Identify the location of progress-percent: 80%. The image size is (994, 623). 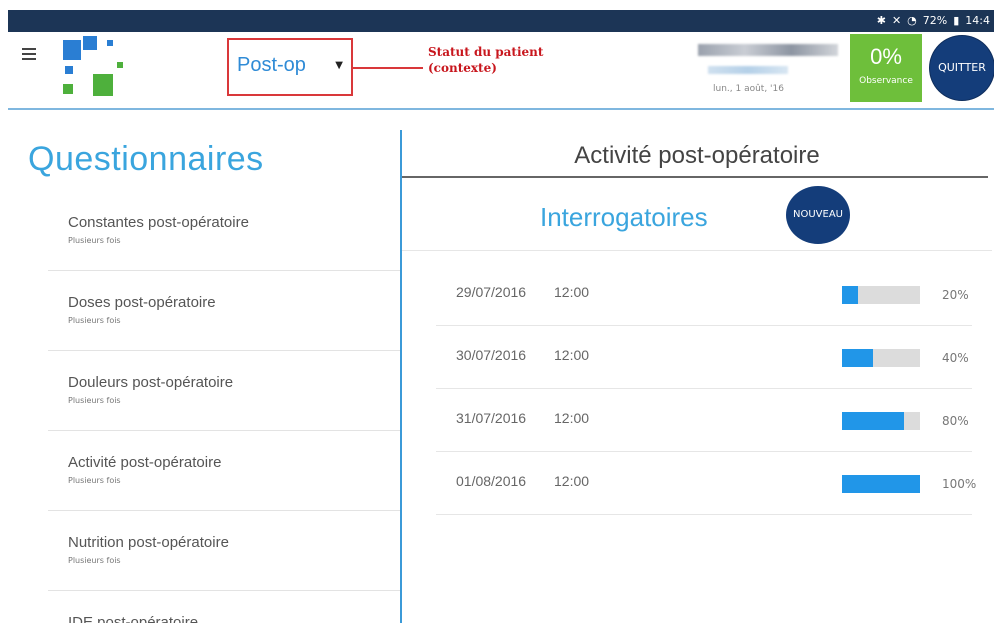
(955, 421).